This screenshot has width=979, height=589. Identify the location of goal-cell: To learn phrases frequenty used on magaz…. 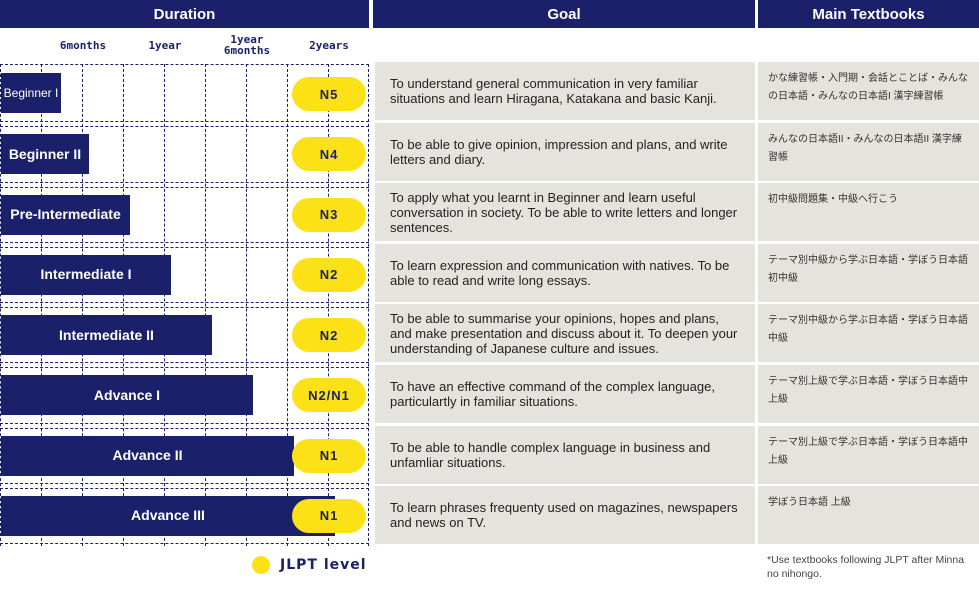
(565, 515).